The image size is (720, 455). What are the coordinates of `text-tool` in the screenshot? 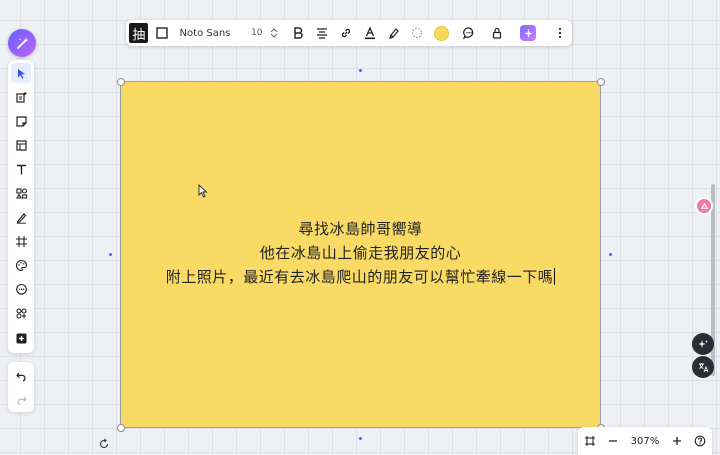 It's located at (21, 169).